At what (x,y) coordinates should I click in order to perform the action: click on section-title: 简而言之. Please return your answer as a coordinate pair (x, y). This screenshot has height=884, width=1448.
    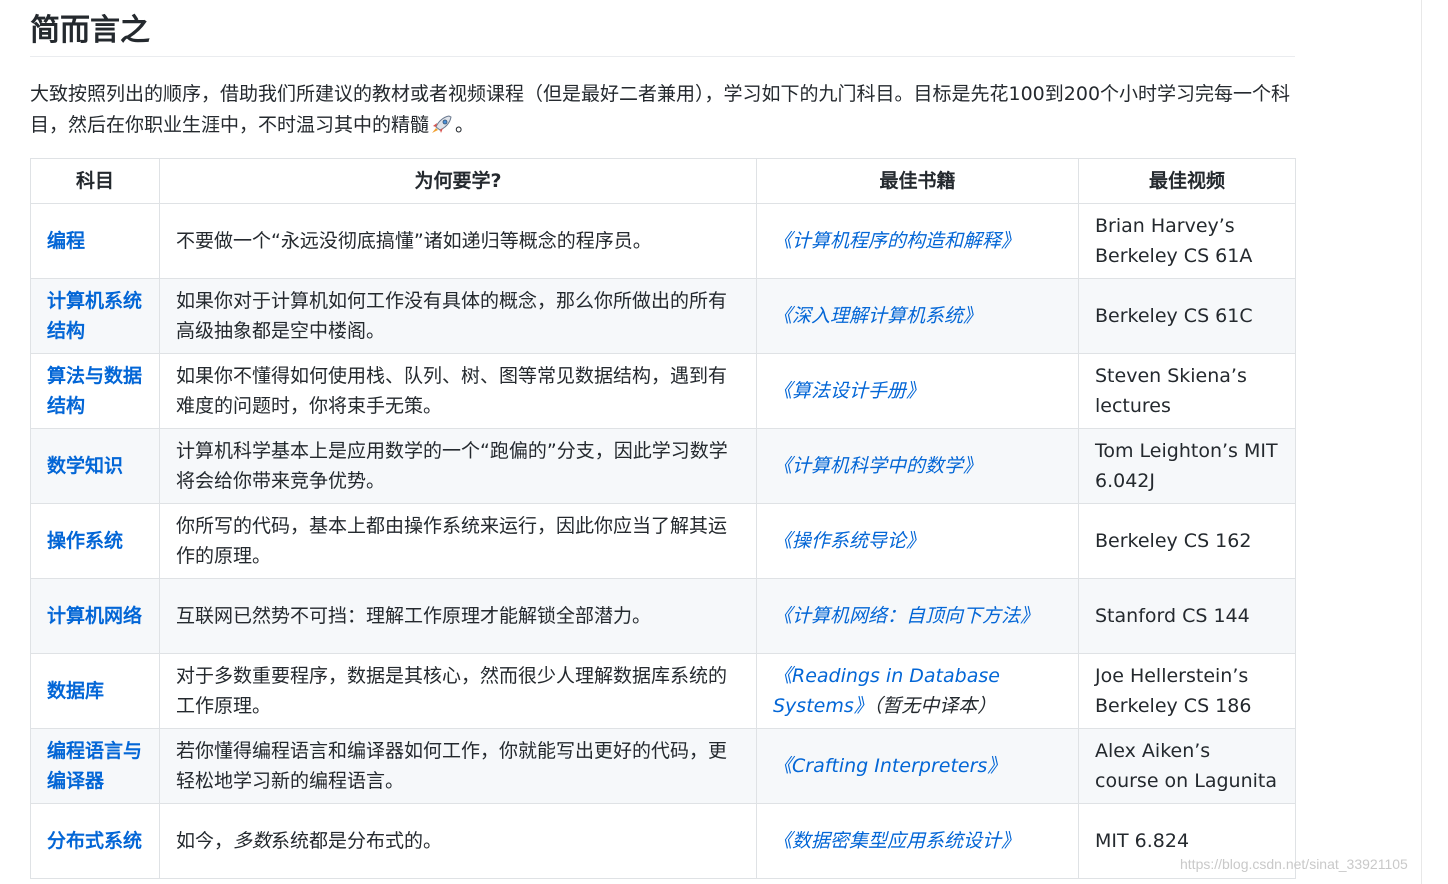
    Looking at the image, I should click on (662, 28).